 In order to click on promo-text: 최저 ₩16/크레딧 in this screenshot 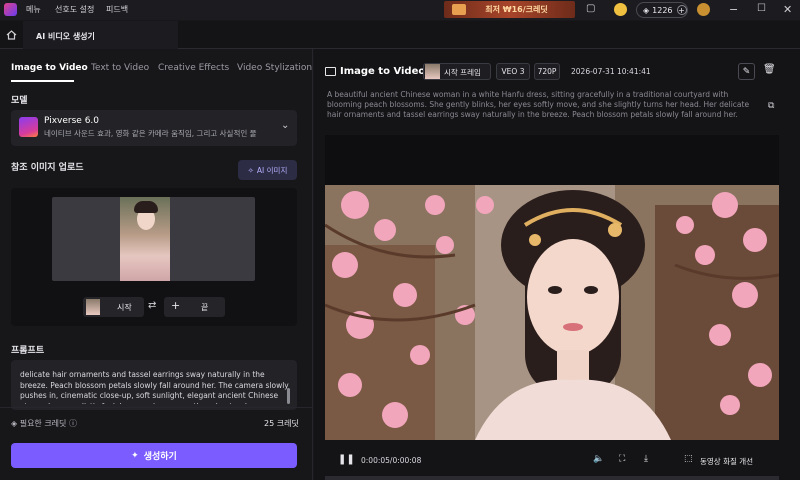, I will do `click(516, 9)`.